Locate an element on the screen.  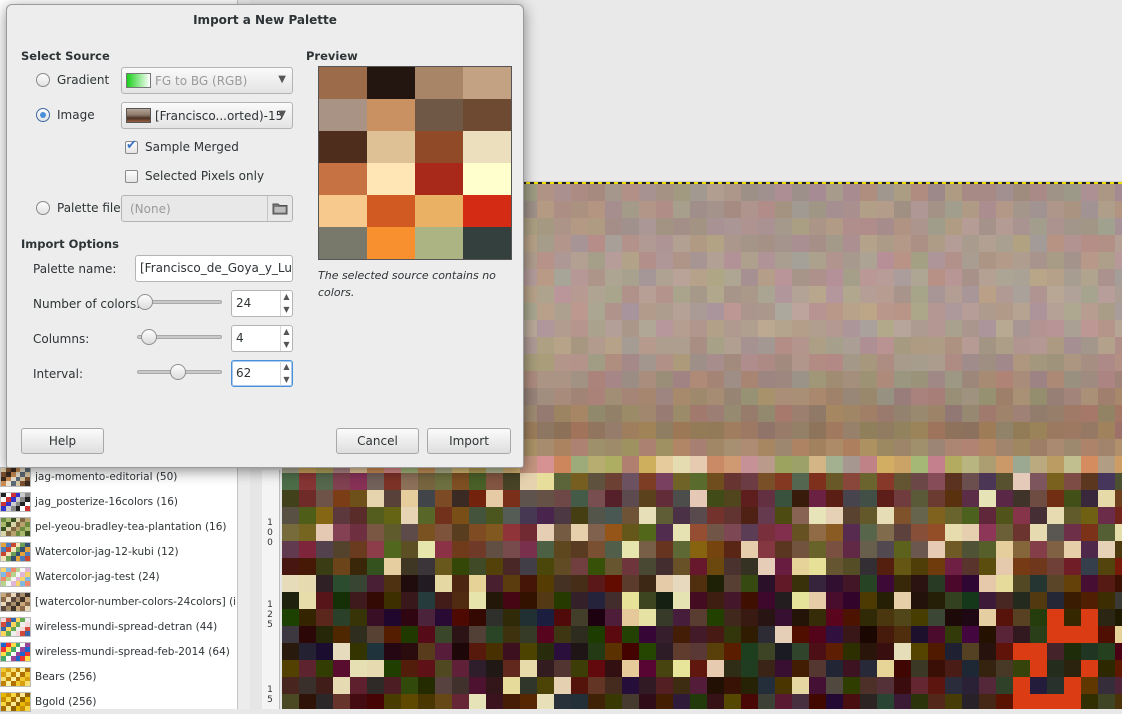
ruler-label: 0 is located at coordinates (270, 533).